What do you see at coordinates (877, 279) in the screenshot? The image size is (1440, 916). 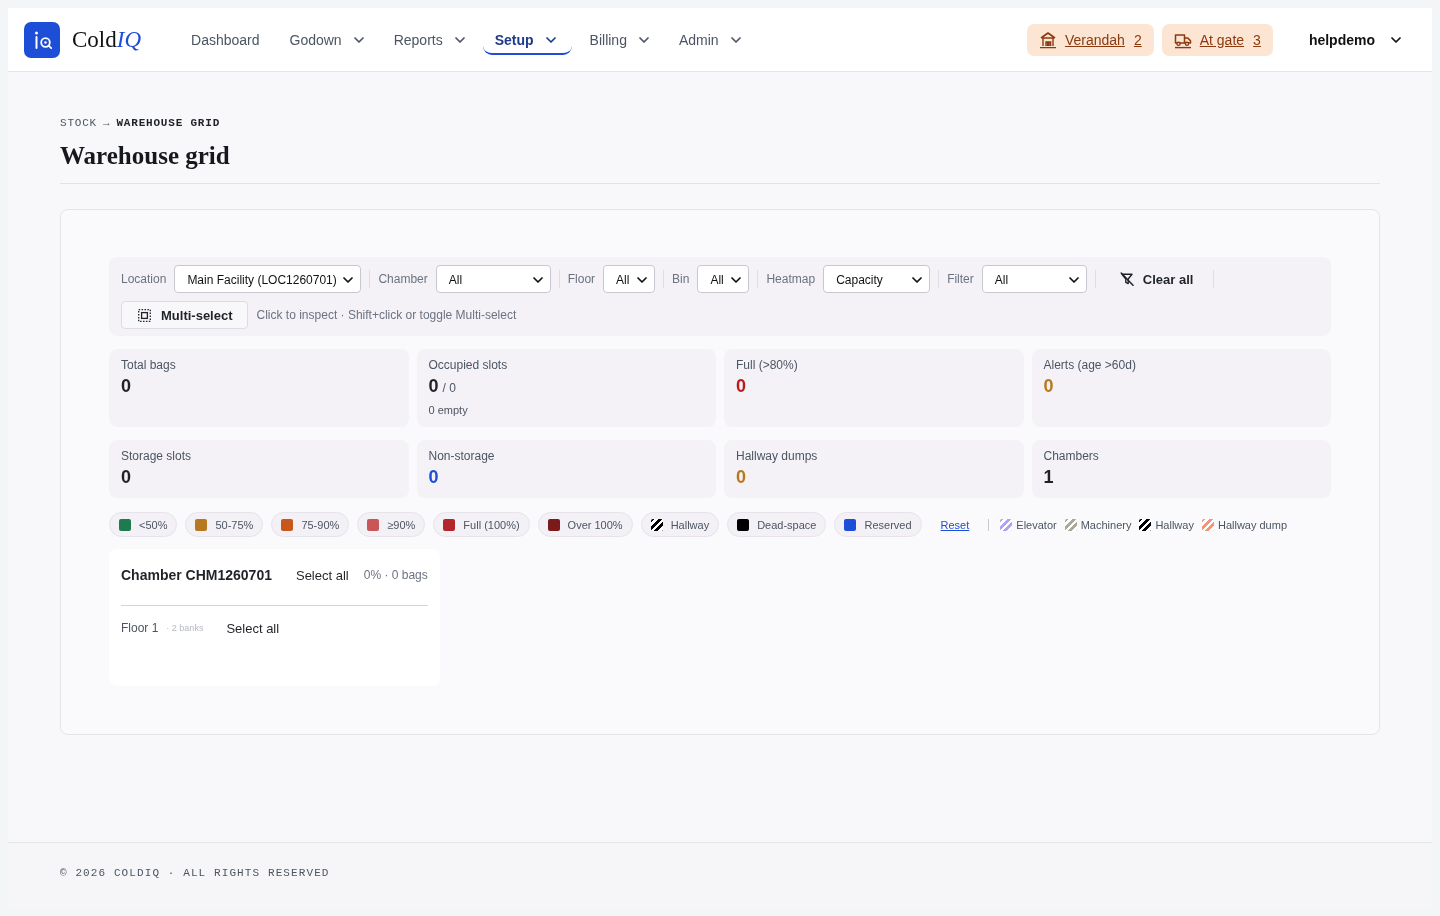 I see `select-field: Capacity` at bounding box center [877, 279].